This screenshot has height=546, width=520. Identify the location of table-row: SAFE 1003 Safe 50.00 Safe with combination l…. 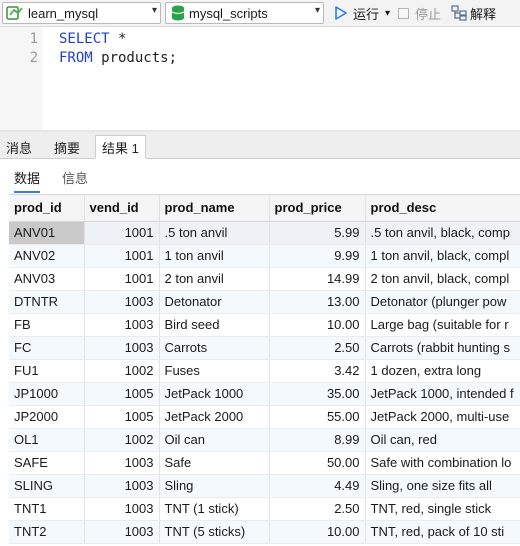
(264, 463).